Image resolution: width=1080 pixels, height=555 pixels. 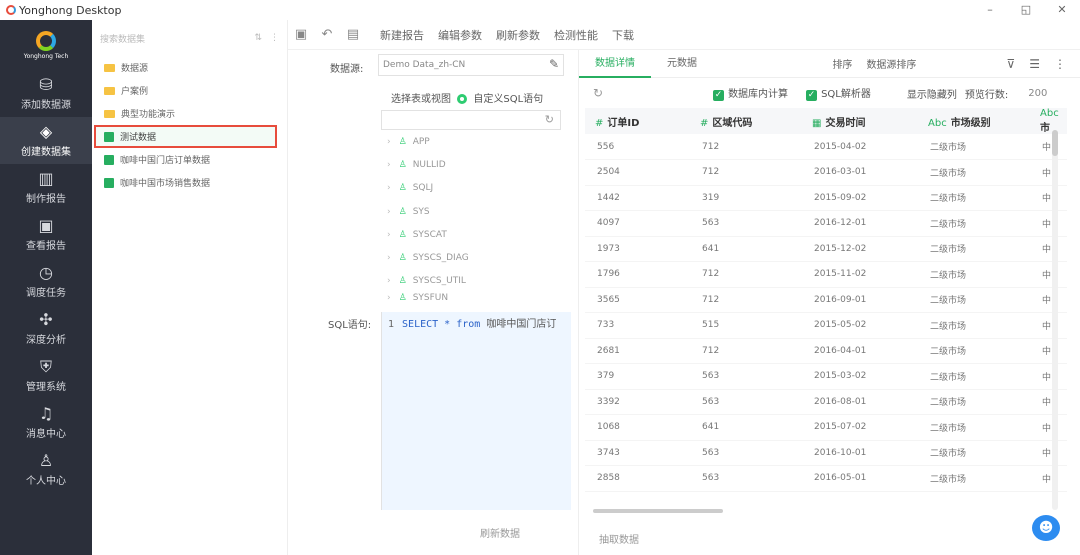 What do you see at coordinates (826, 351) in the screenshot?
I see `table-row: 2681 712 2016-04-01 二级市场中` at bounding box center [826, 351].